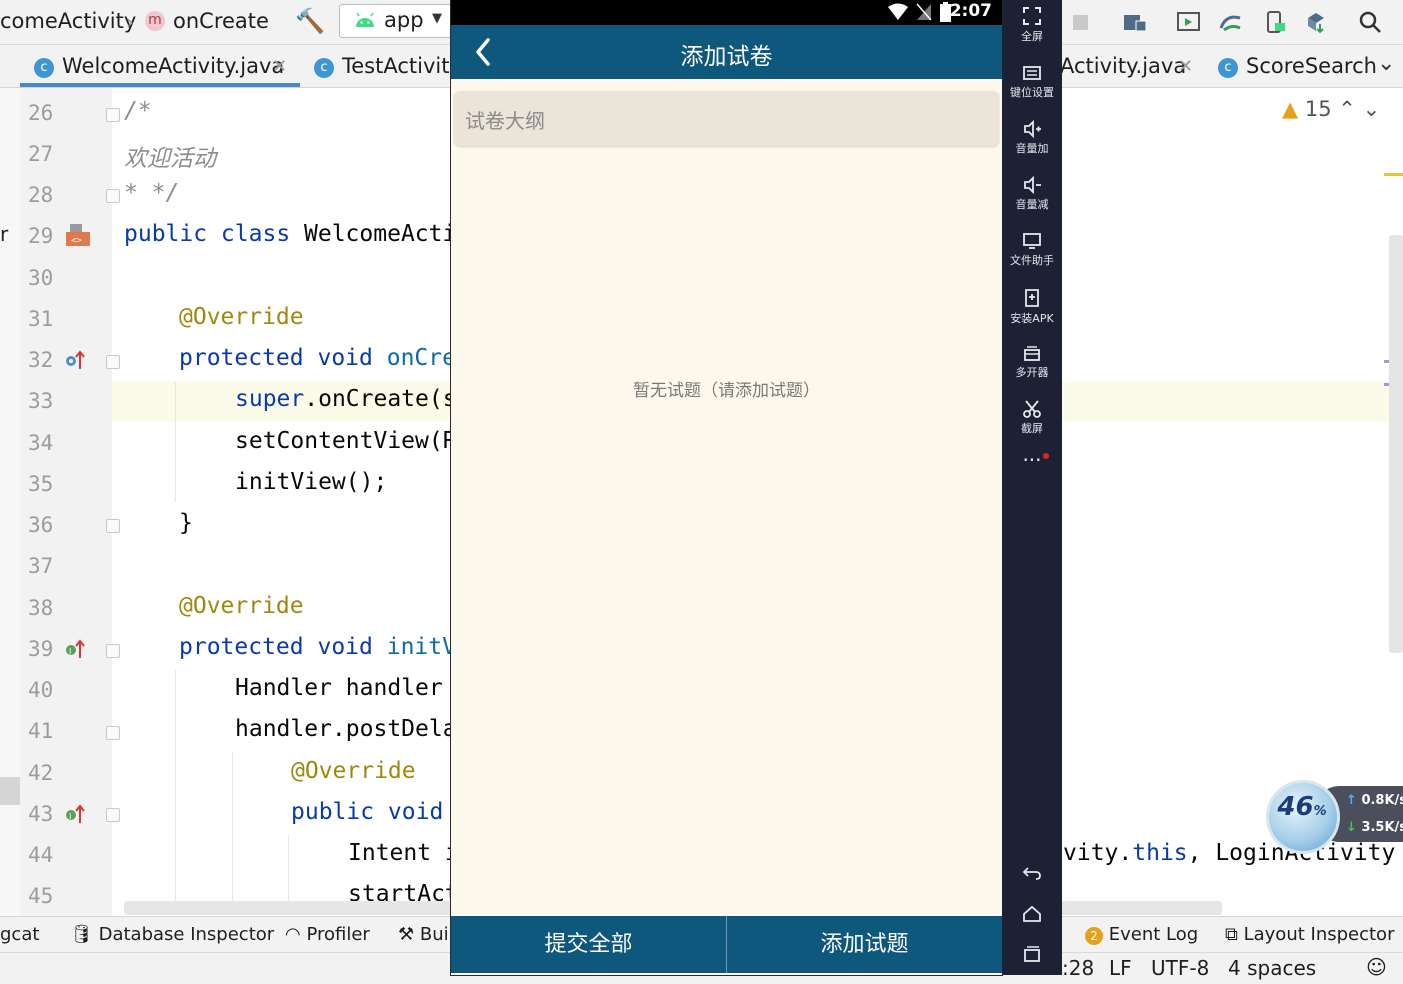 The height and width of the screenshot is (984, 1403). What do you see at coordinates (1272, 968) in the screenshot?
I see `indent-setting: 4 spaces` at bounding box center [1272, 968].